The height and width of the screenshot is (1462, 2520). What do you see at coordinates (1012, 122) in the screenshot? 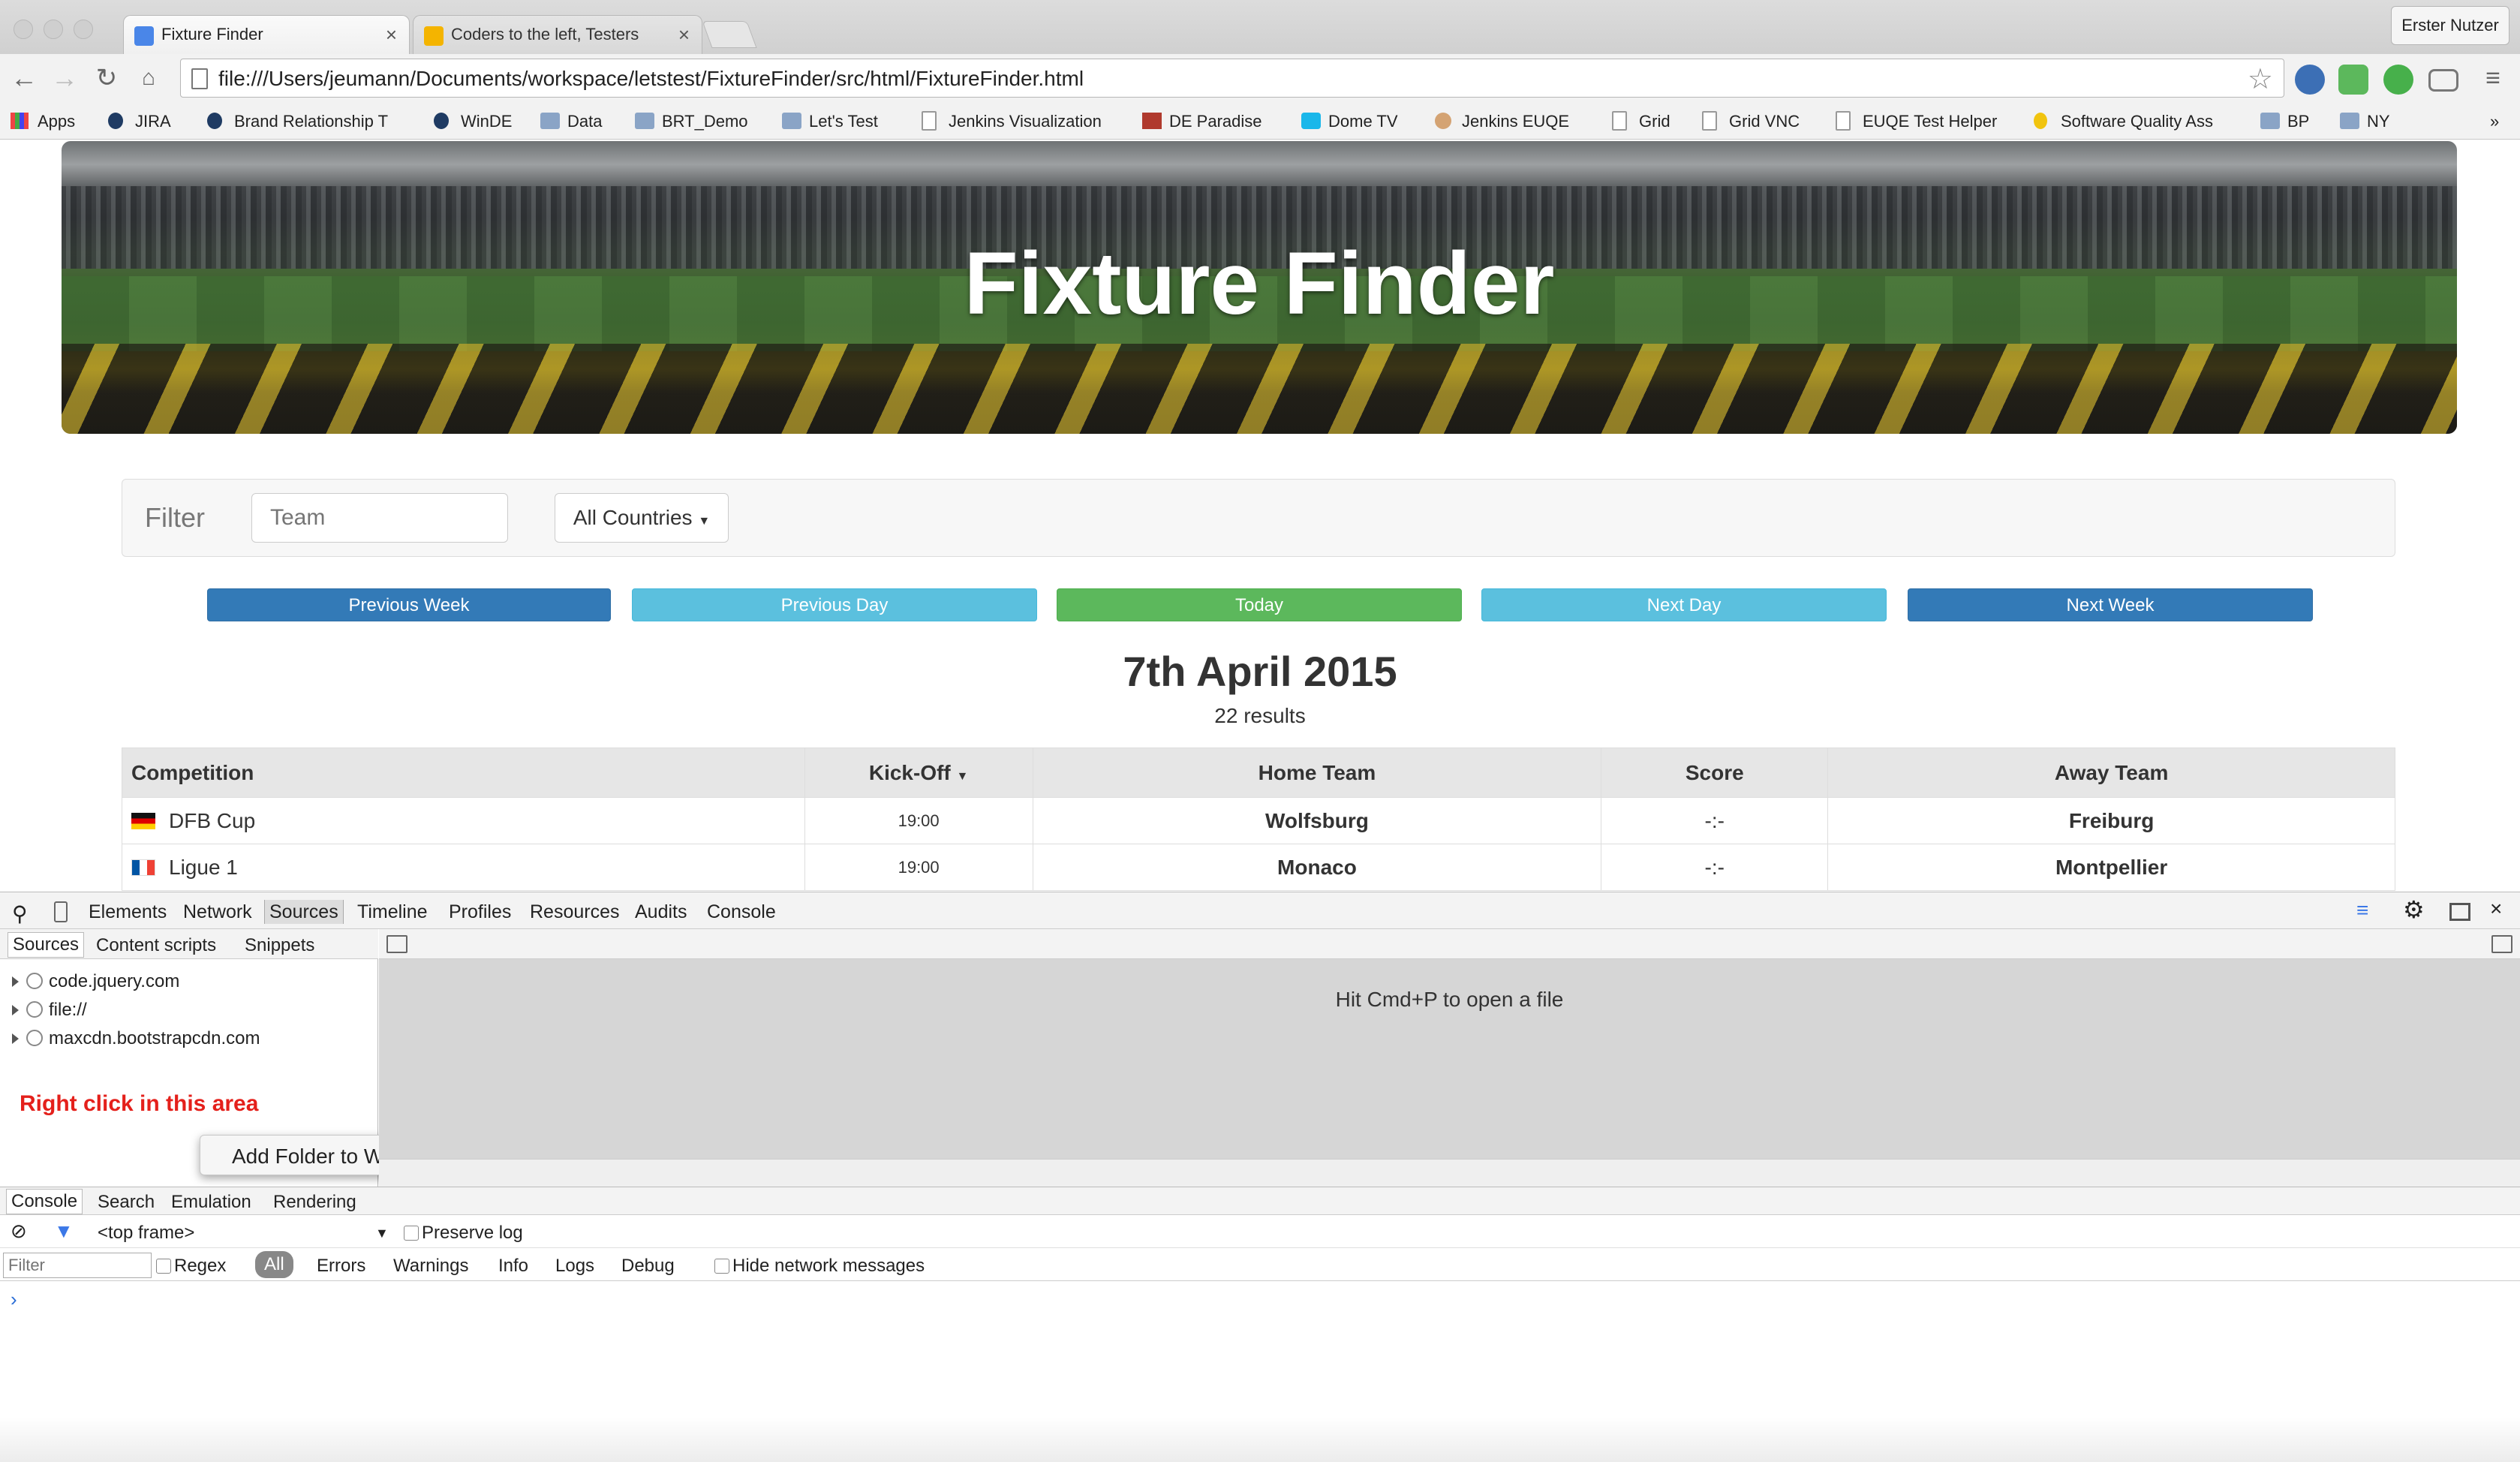
I see `bookmark-jenkins-visualization: Jenkins Visualization` at bounding box center [1012, 122].